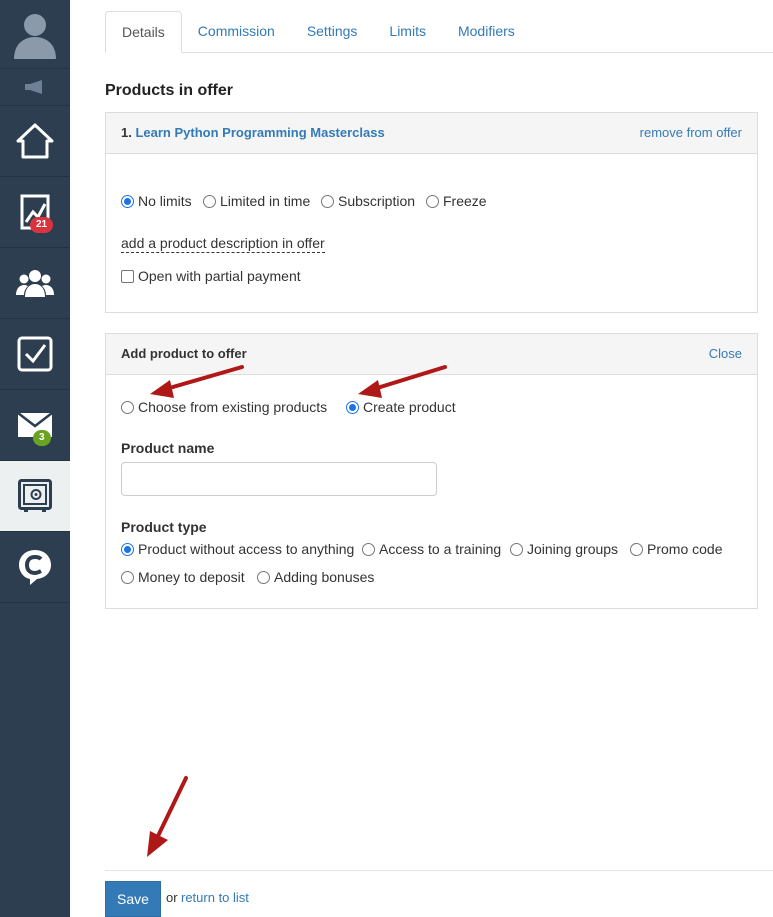 Image resolution: width=773 pixels, height=917 pixels. I want to click on partial-payment-checkbox: Open with partial payment, so click(211, 276).